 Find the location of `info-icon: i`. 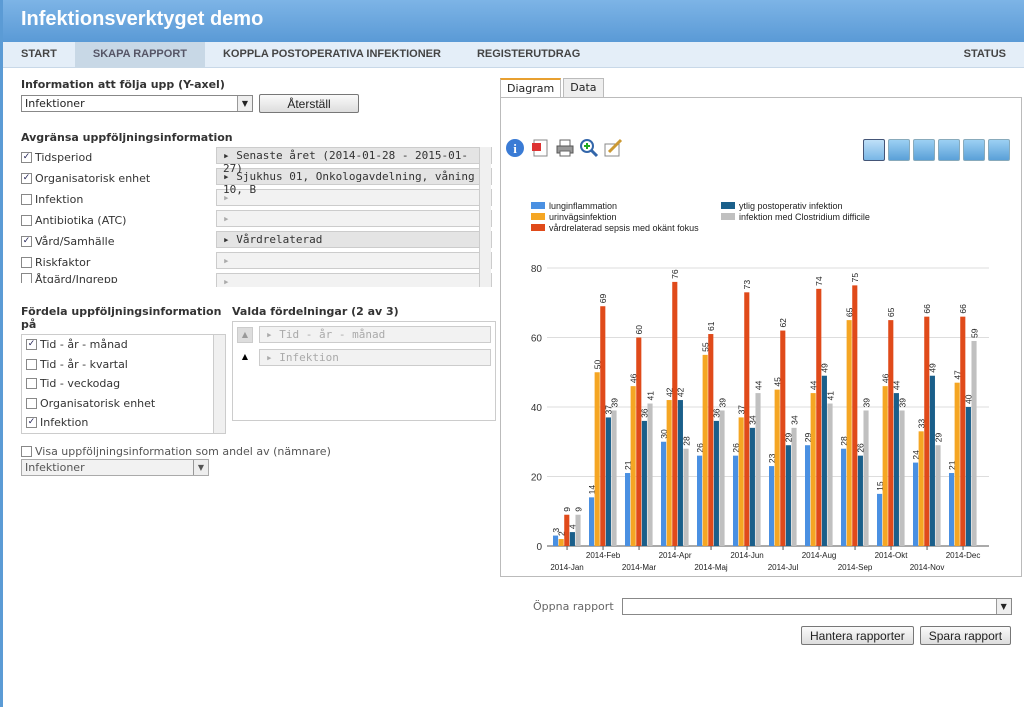

info-icon: i is located at coordinates (515, 148).